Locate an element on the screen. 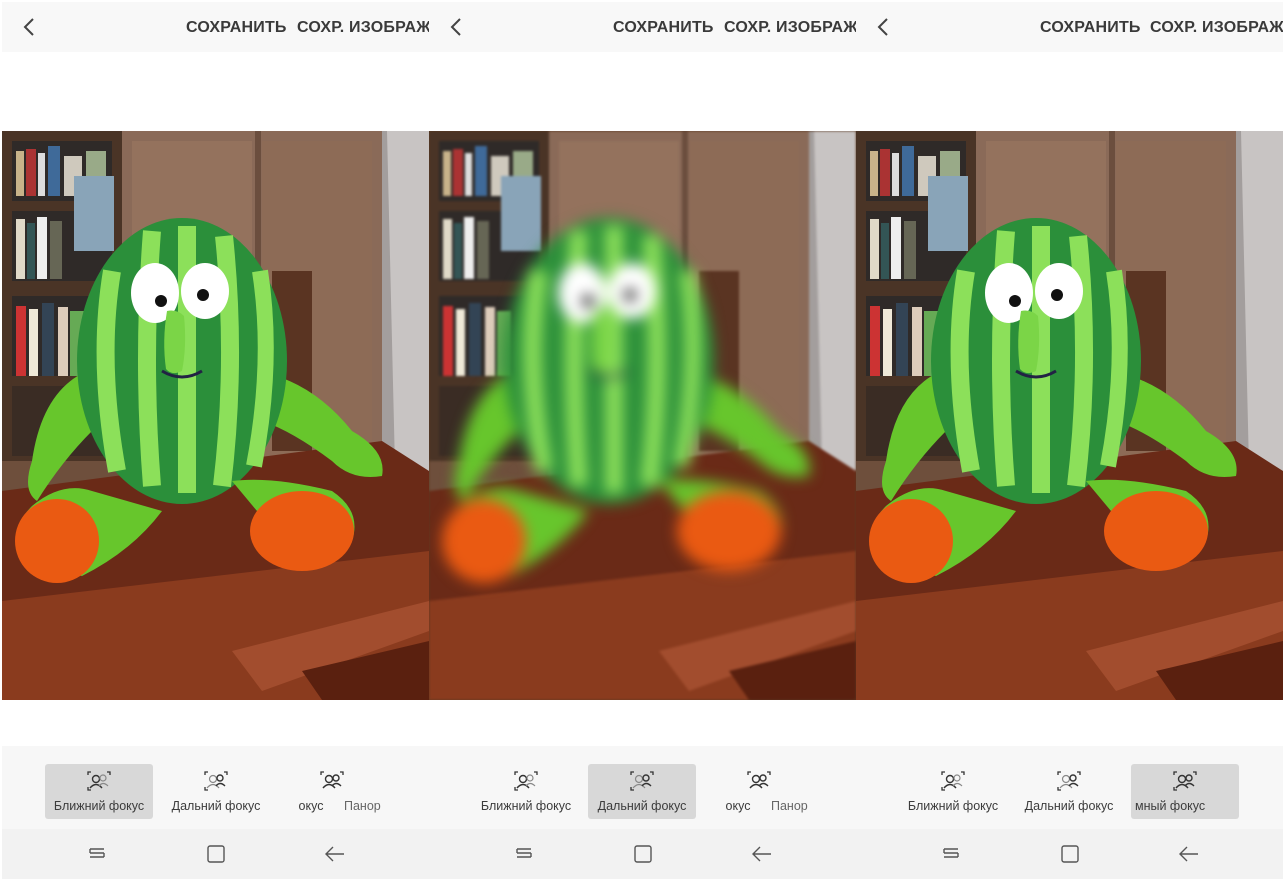  mode-label: мный фокус is located at coordinates (1170, 806).